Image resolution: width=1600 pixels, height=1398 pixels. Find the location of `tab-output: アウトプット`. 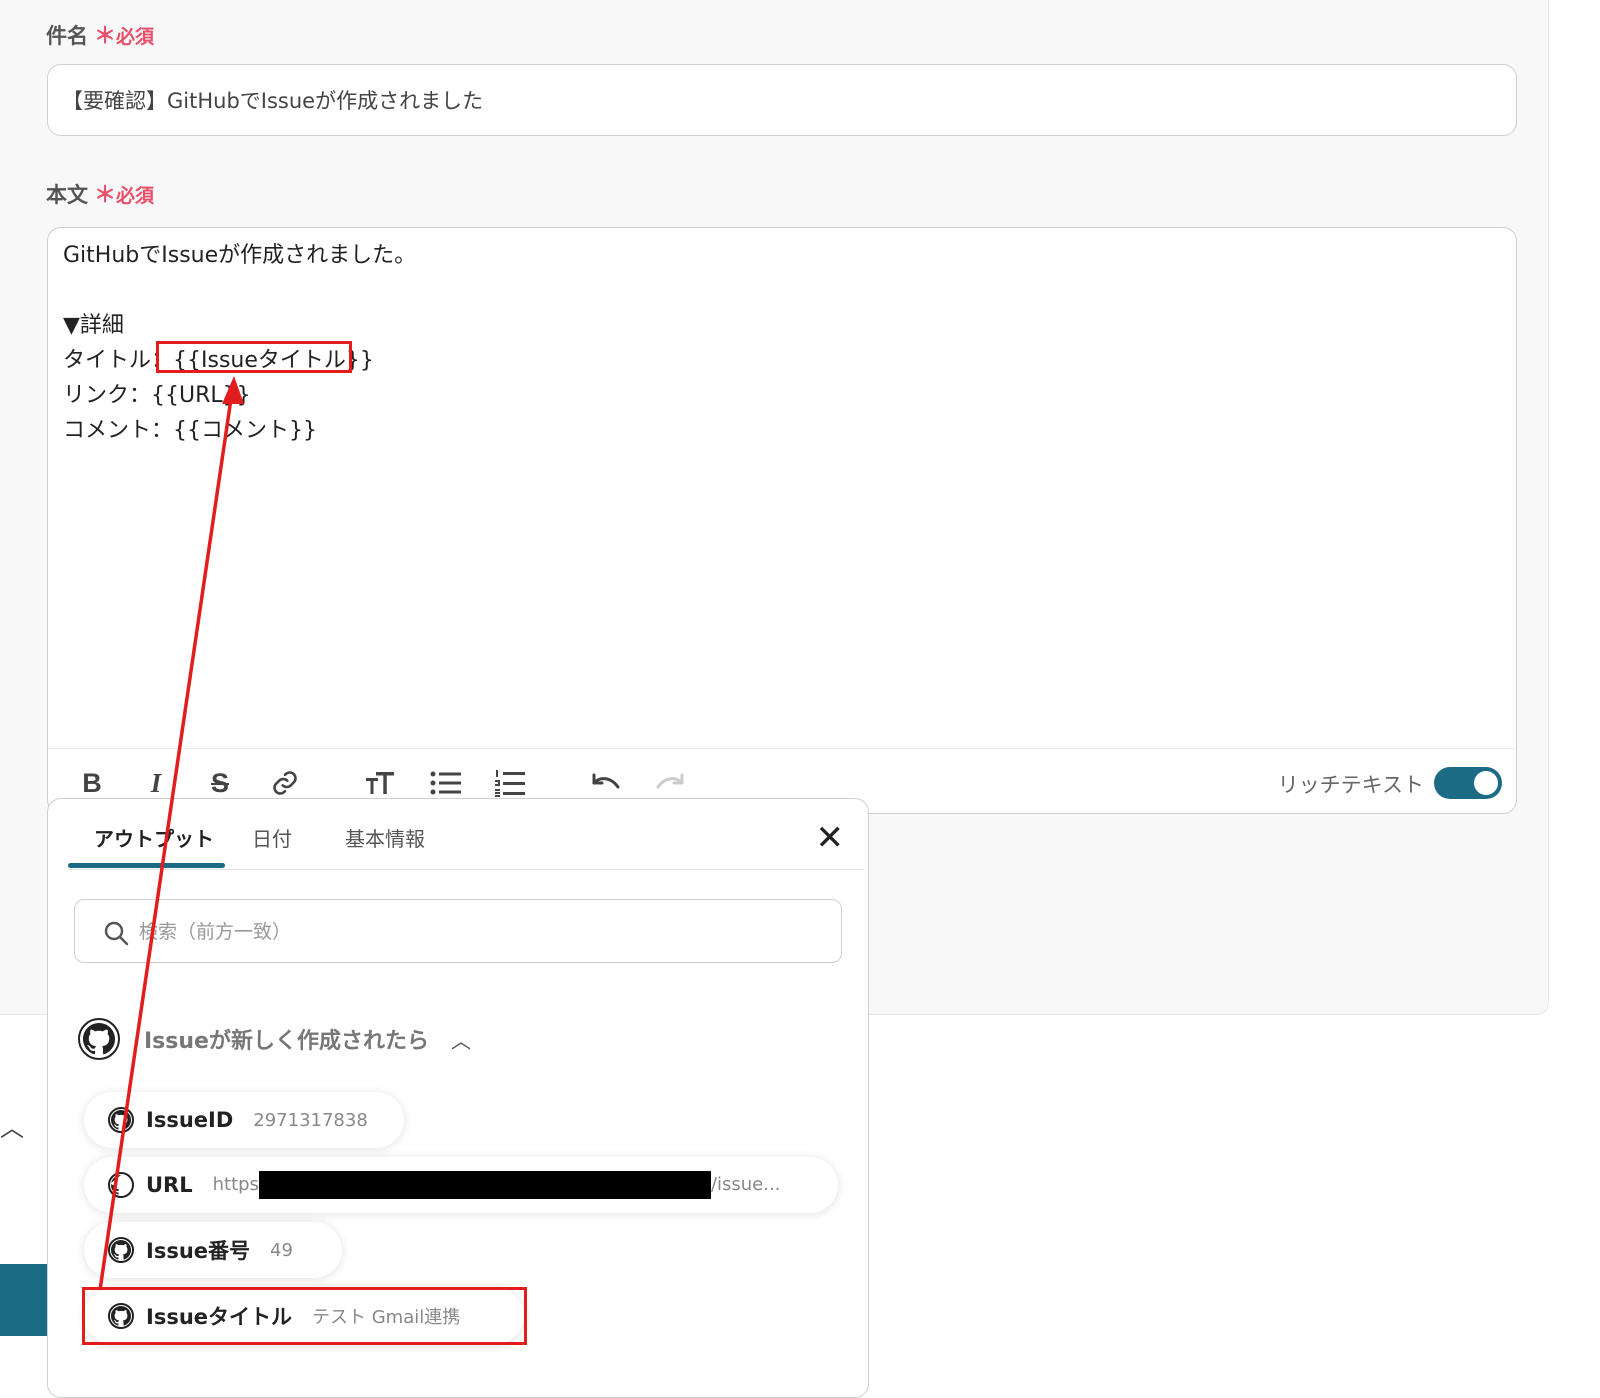

tab-output: アウトプット is located at coordinates (154, 837).